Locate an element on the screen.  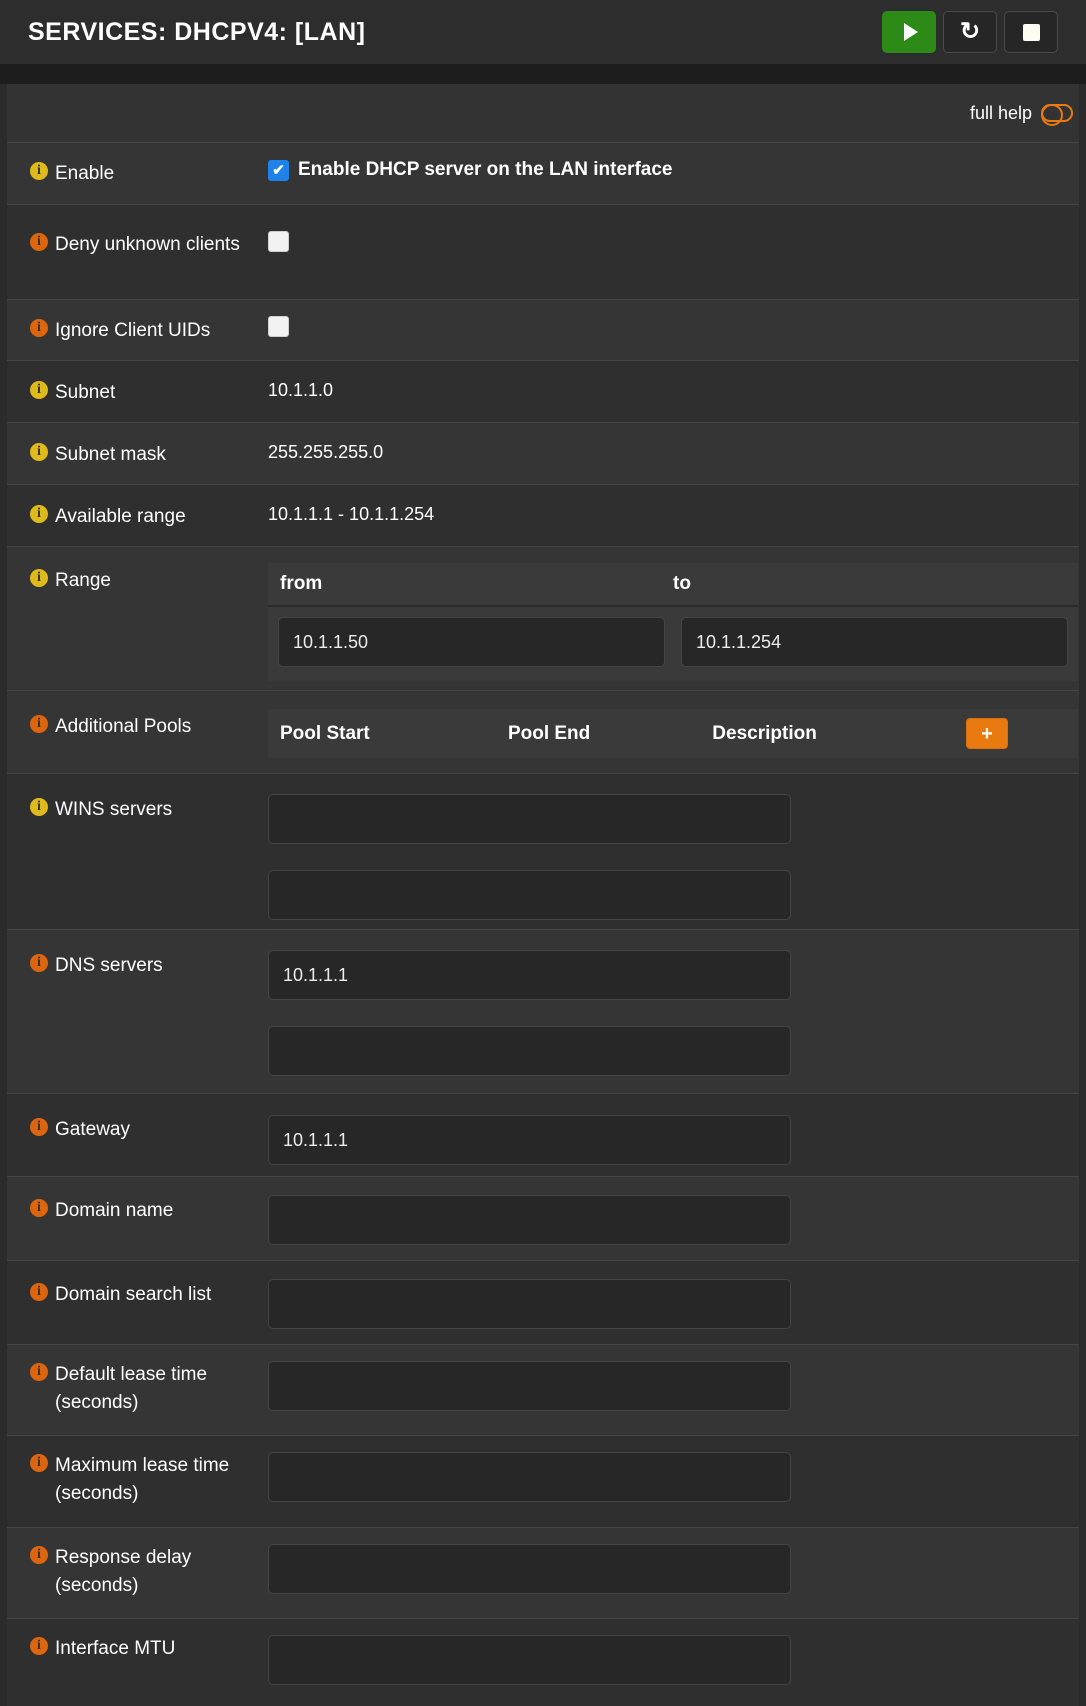
range-to-input is located at coordinates (874, 642).